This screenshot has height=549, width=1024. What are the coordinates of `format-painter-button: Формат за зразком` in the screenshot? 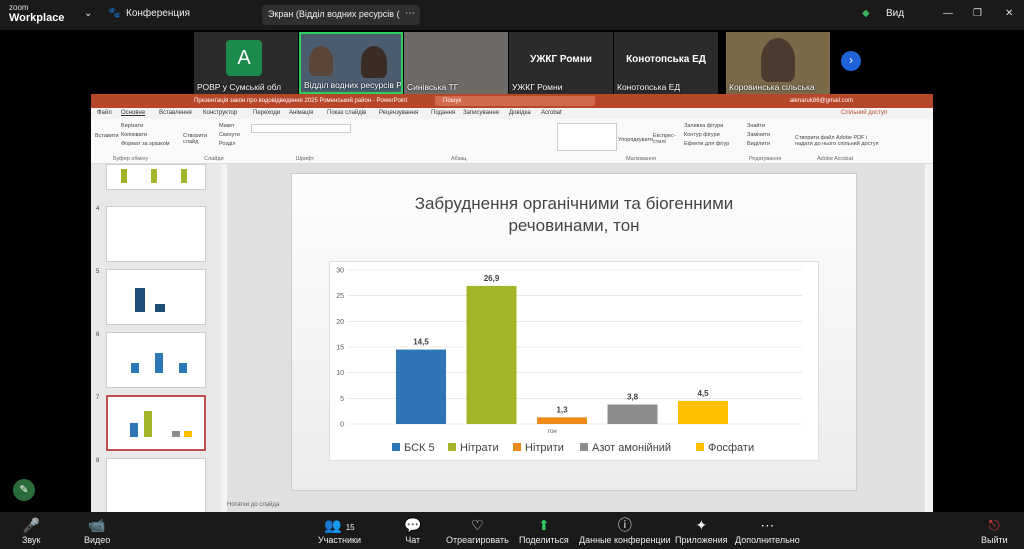 It's located at (145, 144).